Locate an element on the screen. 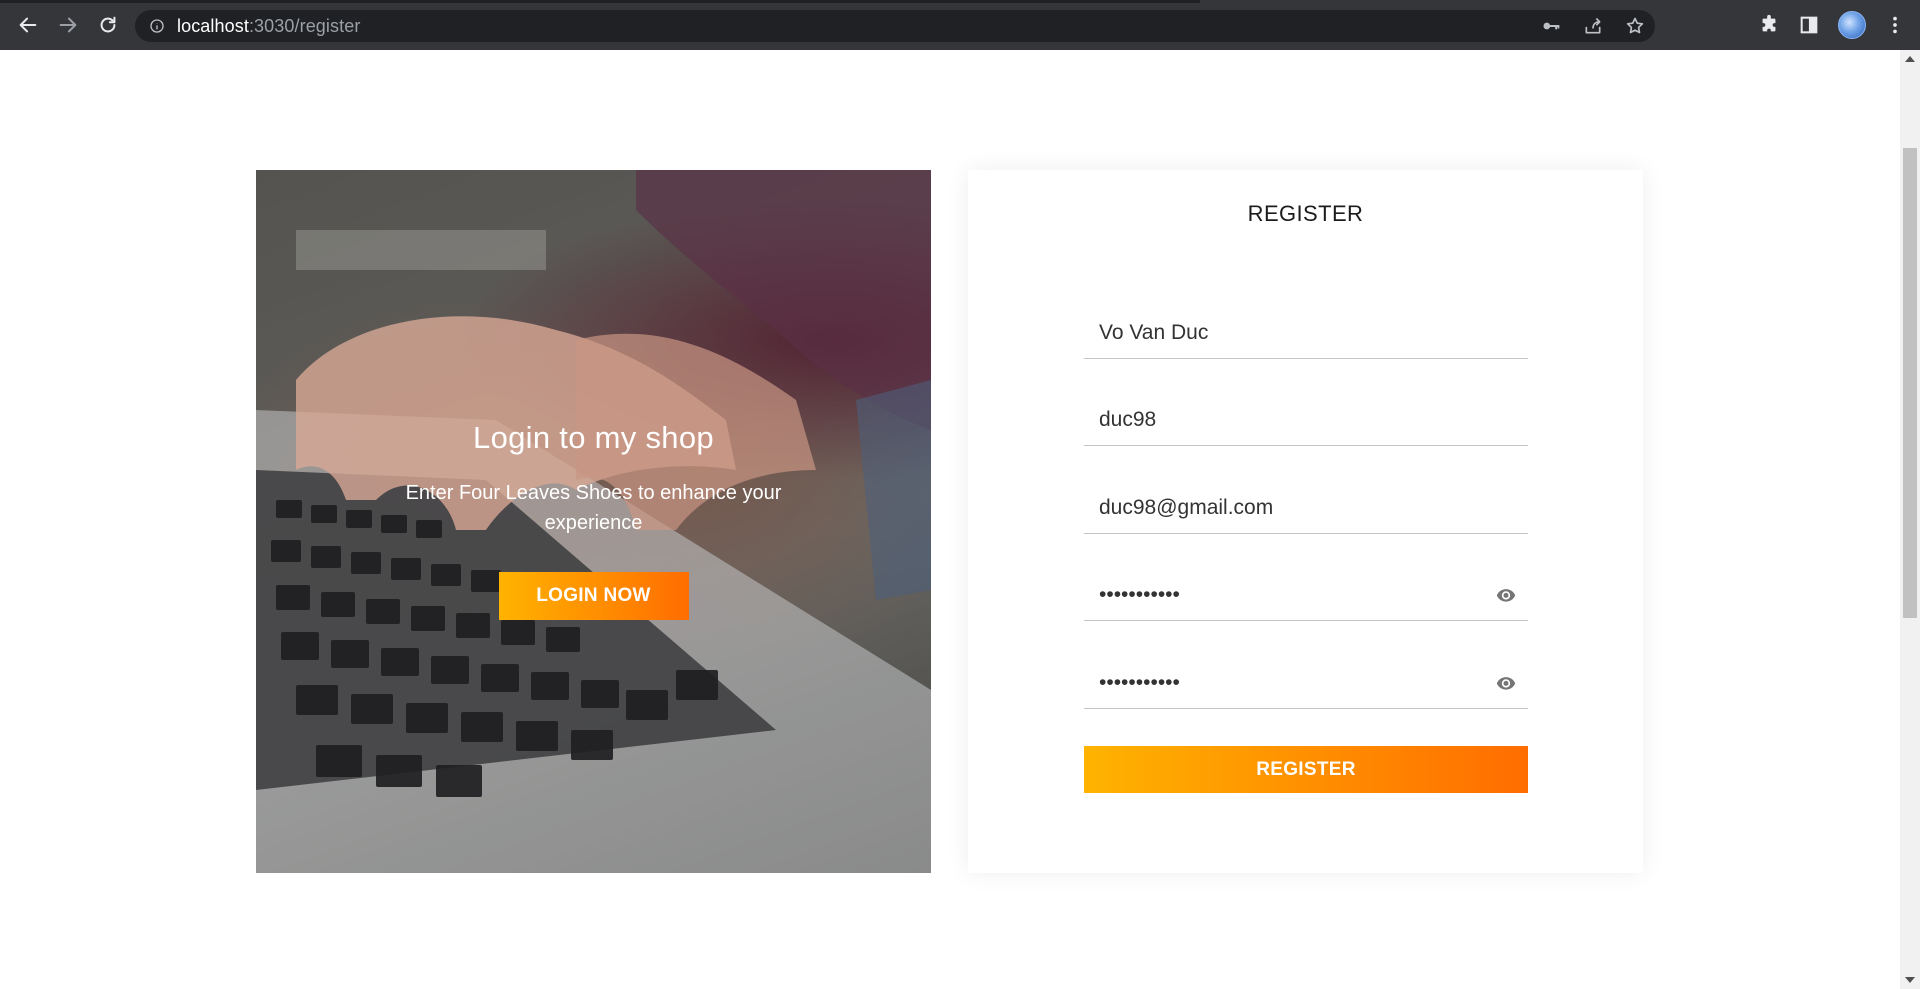 Image resolution: width=1920 pixels, height=989 pixels. browser-toolbar: localhost:3030/register is located at coordinates (960, 25).